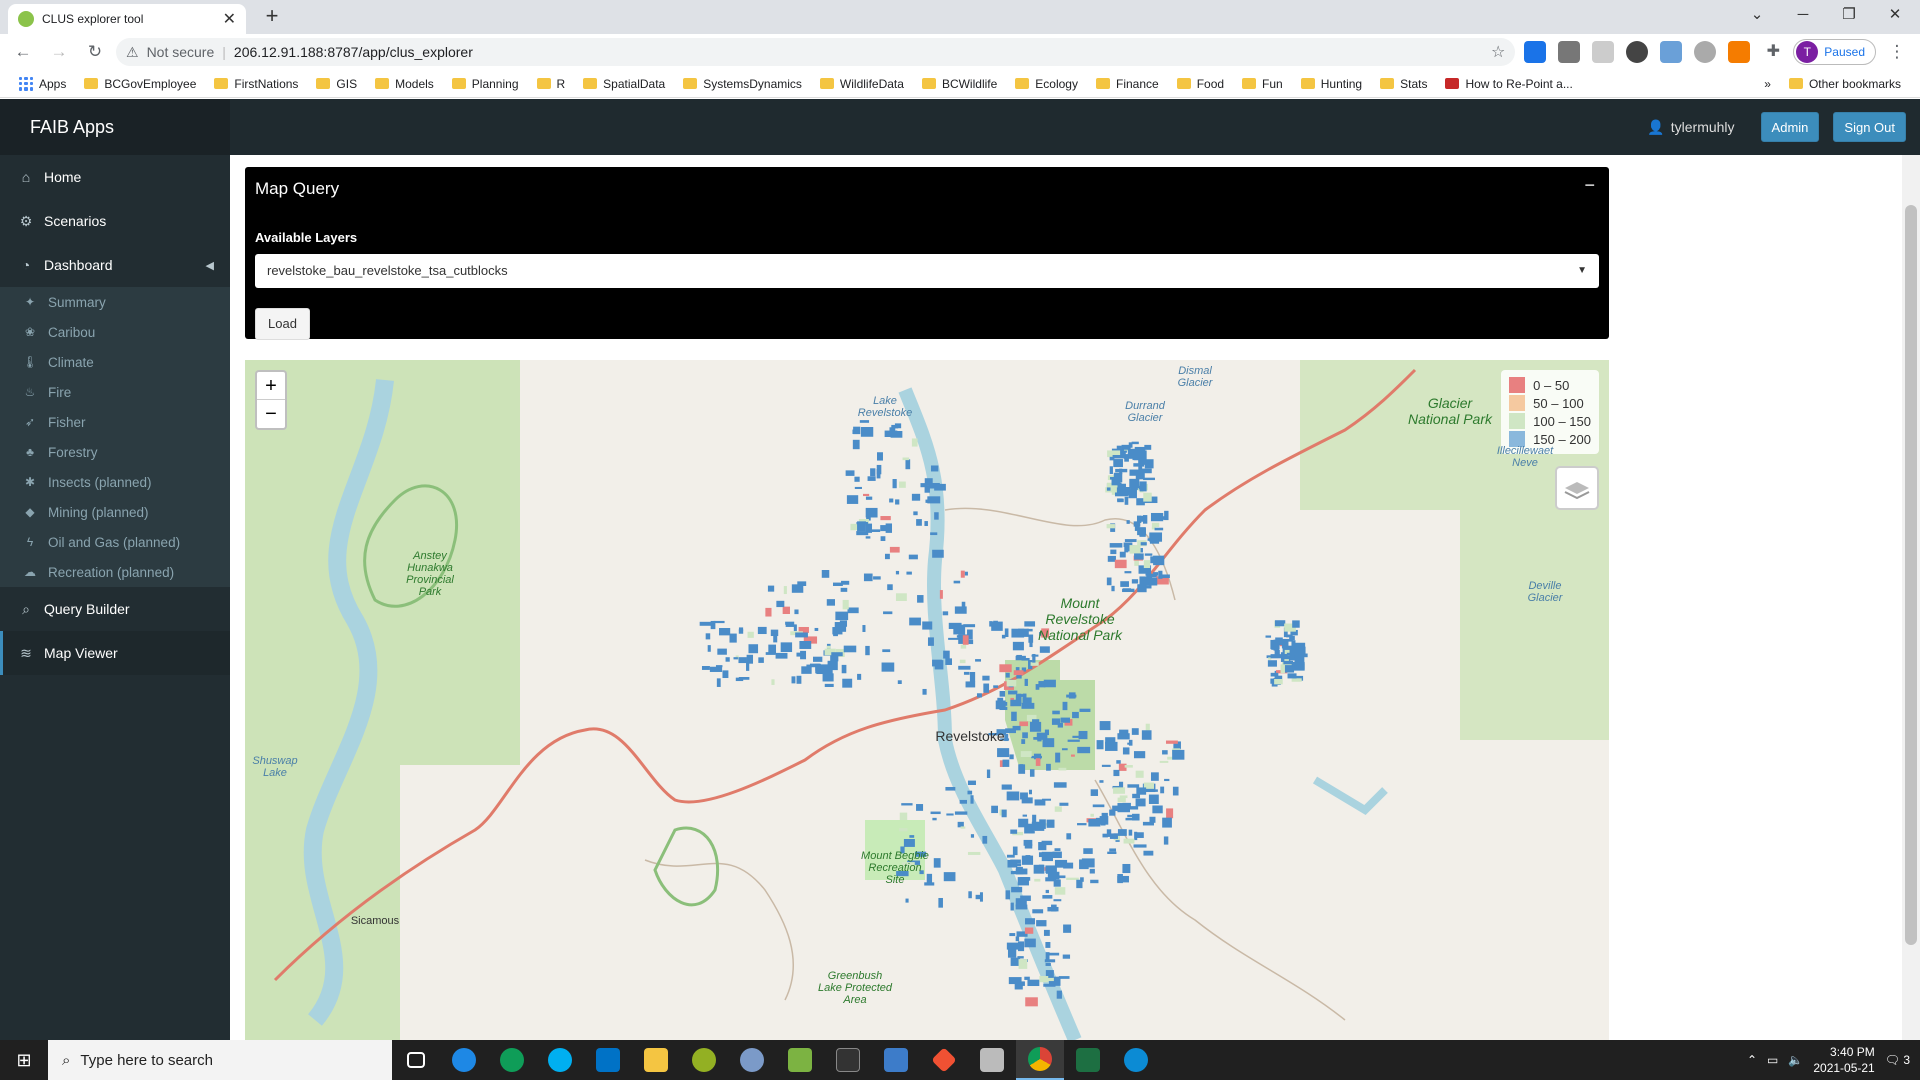 This screenshot has width=1920, height=1080. Describe the element at coordinates (115, 482) in the screenshot. I see `sidebar-item-insects: ✱ Insects (planned)` at that location.